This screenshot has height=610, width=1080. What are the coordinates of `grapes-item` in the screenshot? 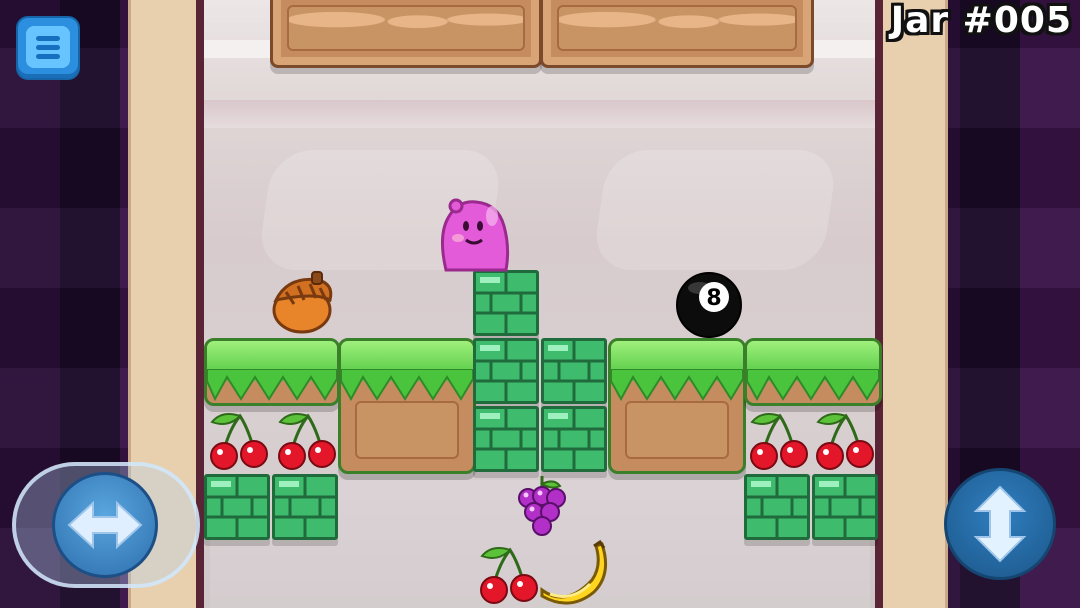 It's located at (543, 510).